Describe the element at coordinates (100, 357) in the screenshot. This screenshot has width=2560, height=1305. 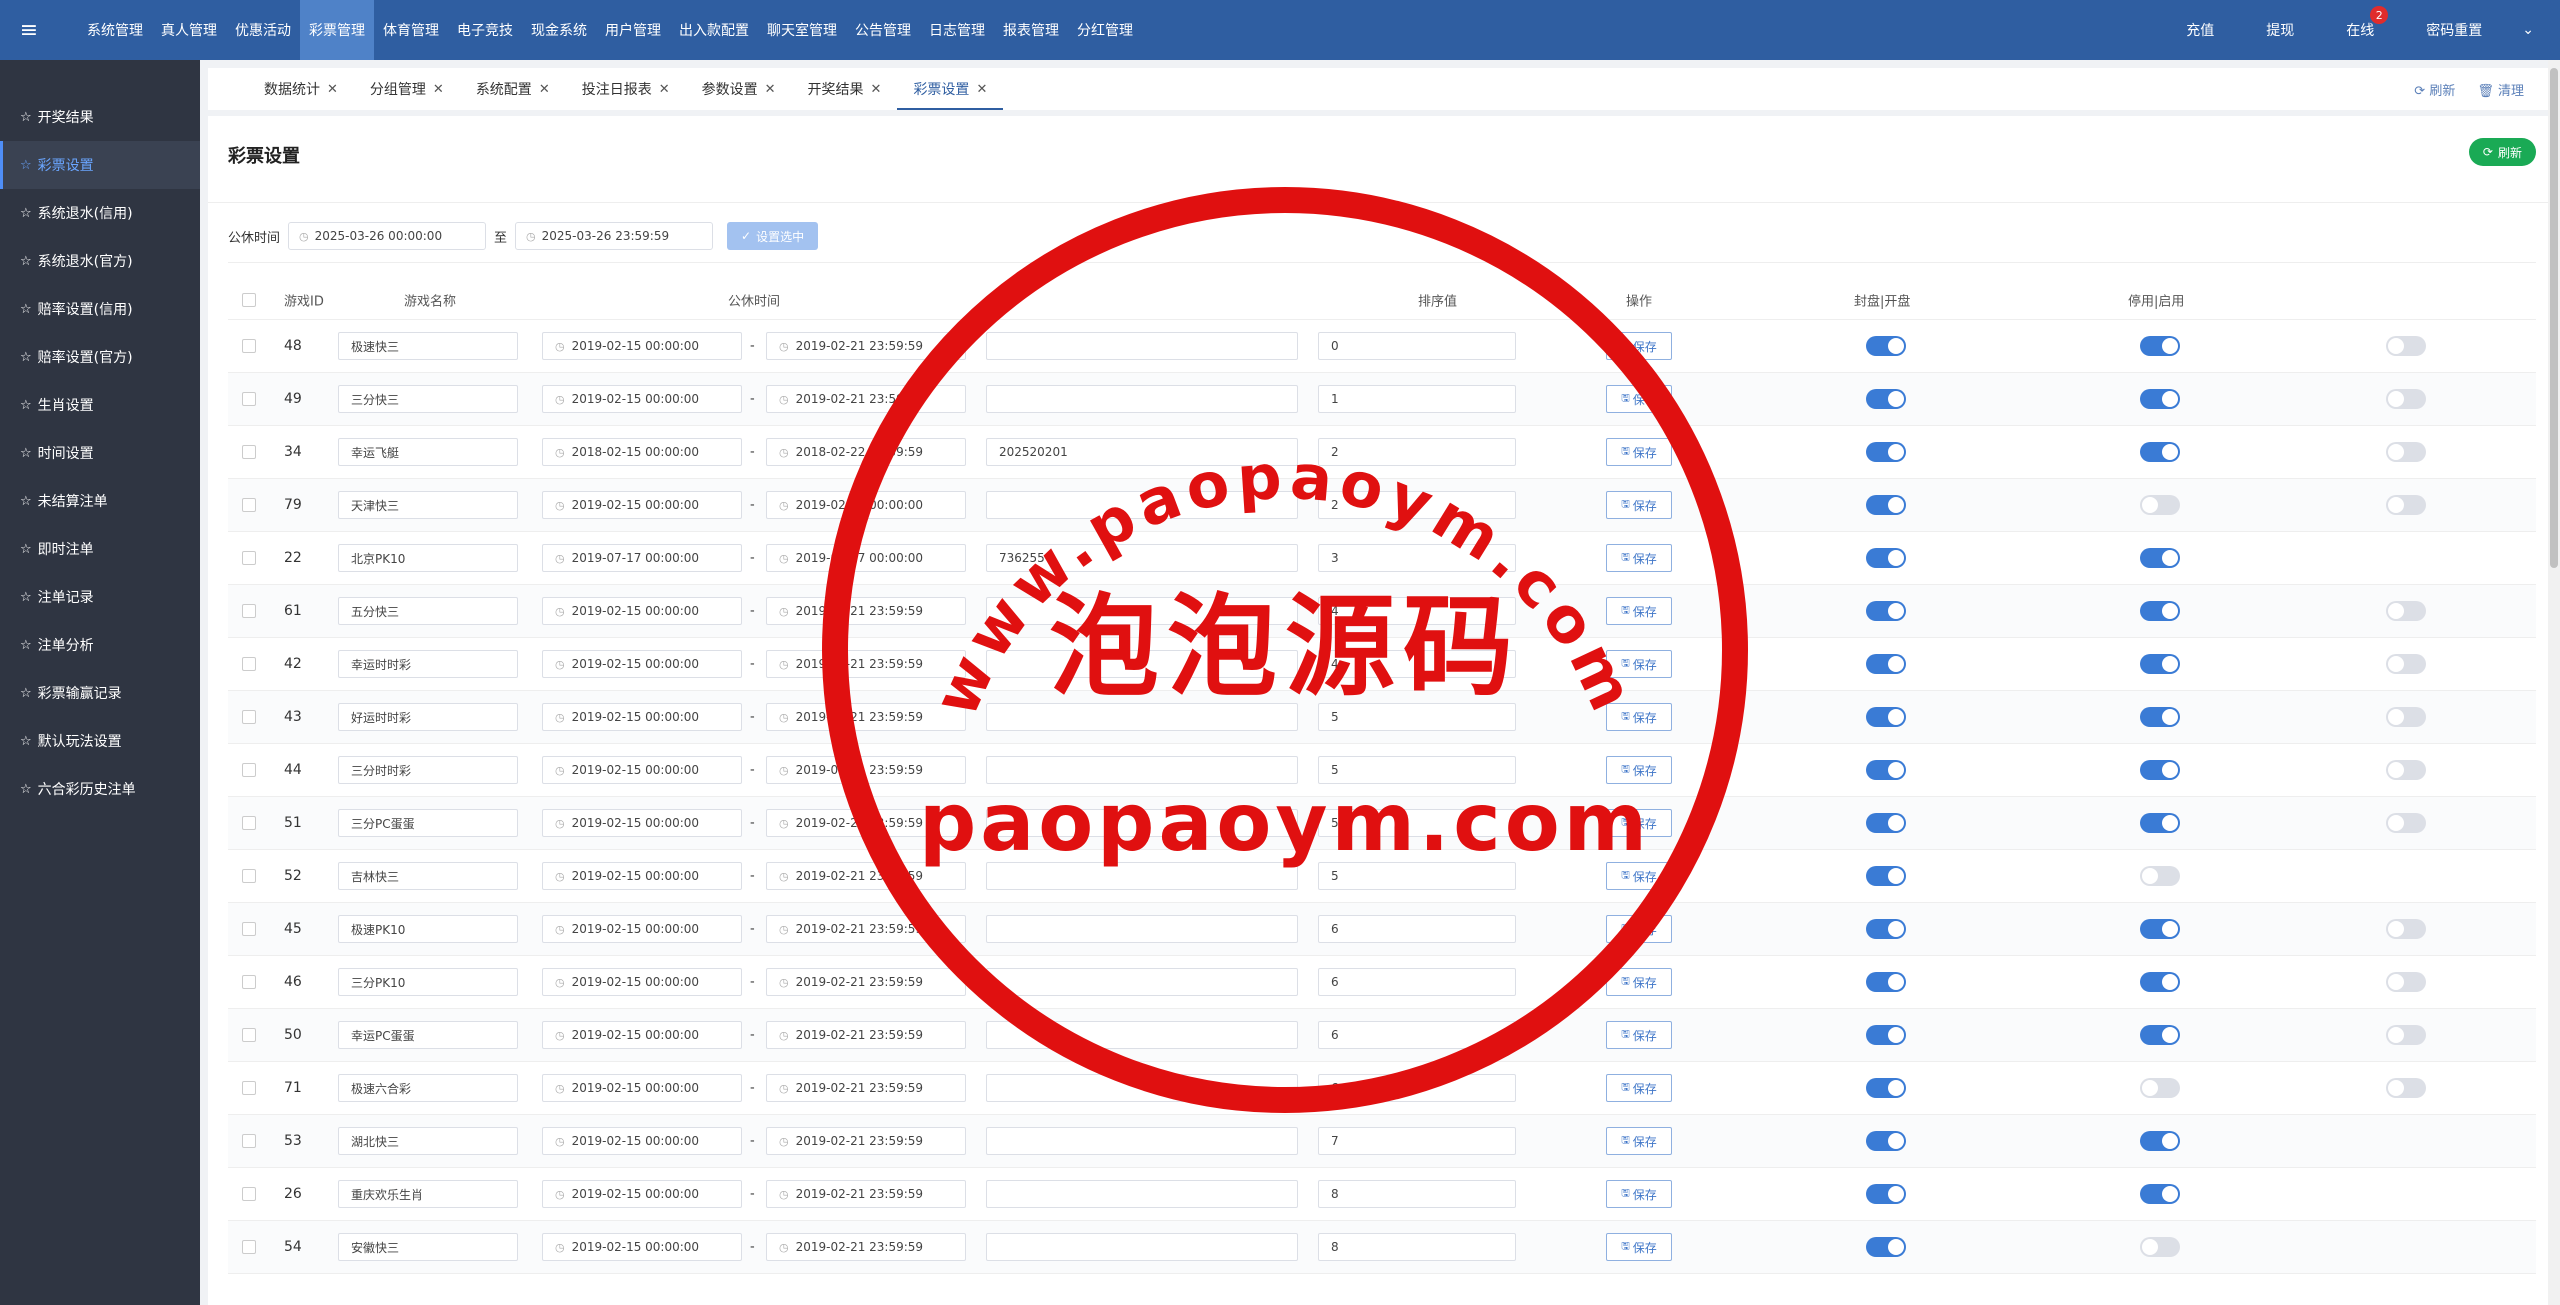
I see `sidebar-item: ☆ 赔率设置(官方)` at that location.